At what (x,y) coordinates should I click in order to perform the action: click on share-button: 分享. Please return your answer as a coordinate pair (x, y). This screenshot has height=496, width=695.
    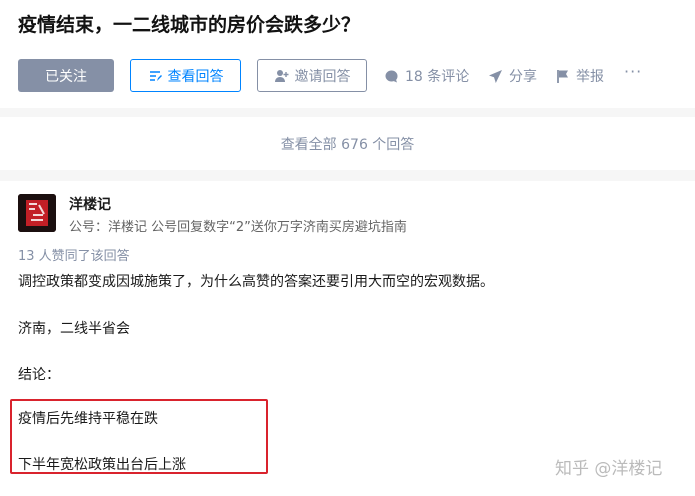
    Looking at the image, I should click on (512, 76).